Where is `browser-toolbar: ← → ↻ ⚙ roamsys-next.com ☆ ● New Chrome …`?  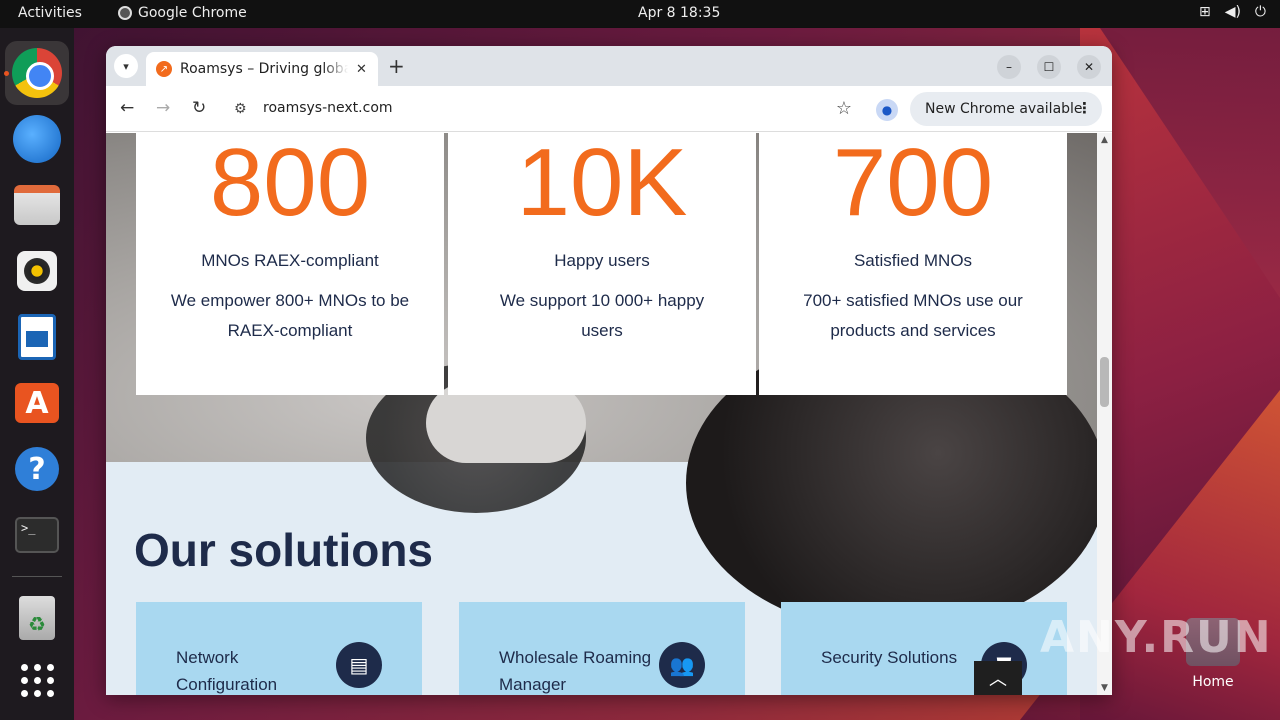
browser-toolbar: ← → ↻ ⚙ roamsys-next.com ☆ ● New Chrome … is located at coordinates (609, 109).